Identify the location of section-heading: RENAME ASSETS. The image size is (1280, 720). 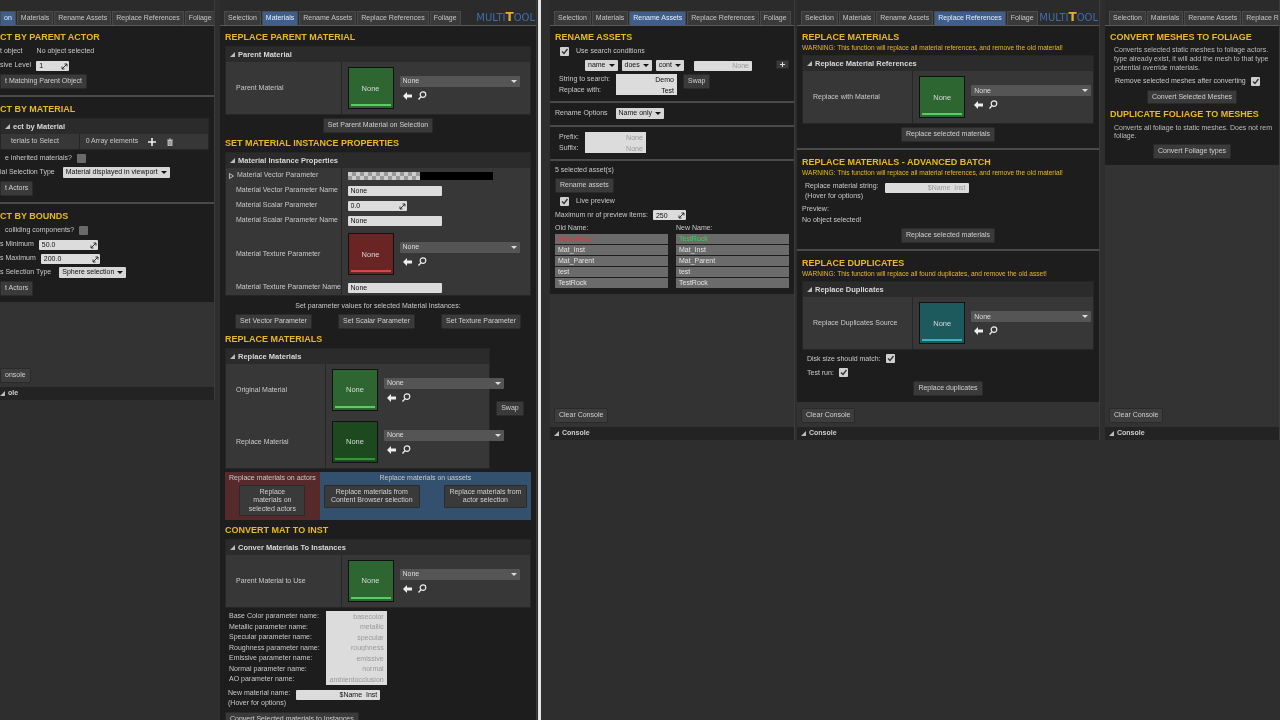
(594, 38).